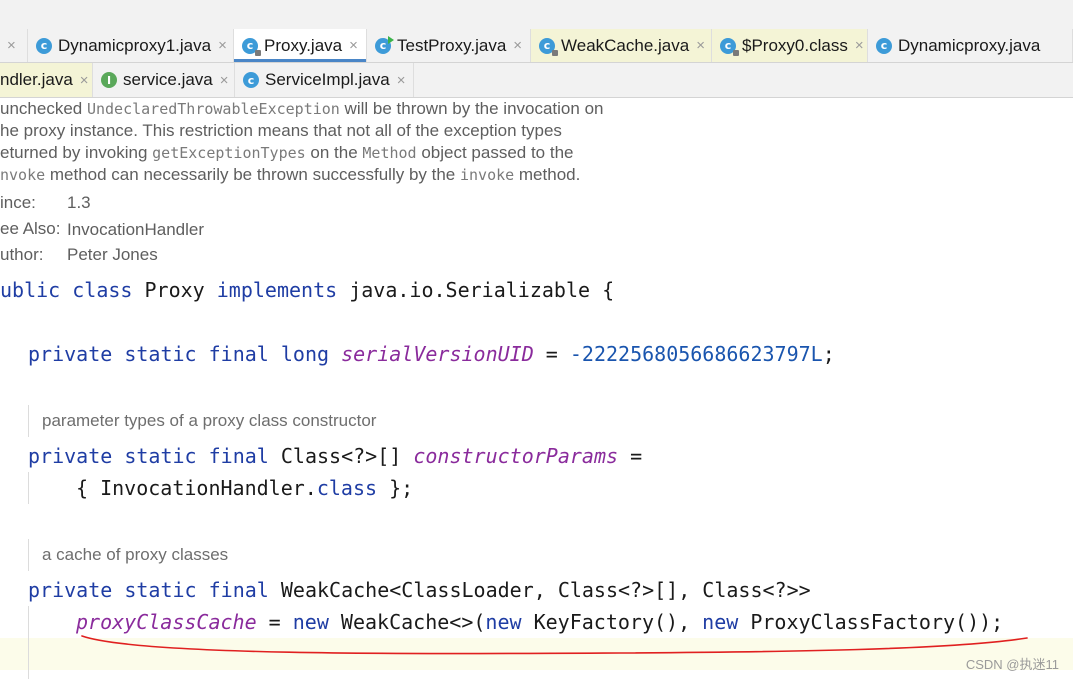  I want to click on doc-code: getExceptionTypes, so click(229, 153).